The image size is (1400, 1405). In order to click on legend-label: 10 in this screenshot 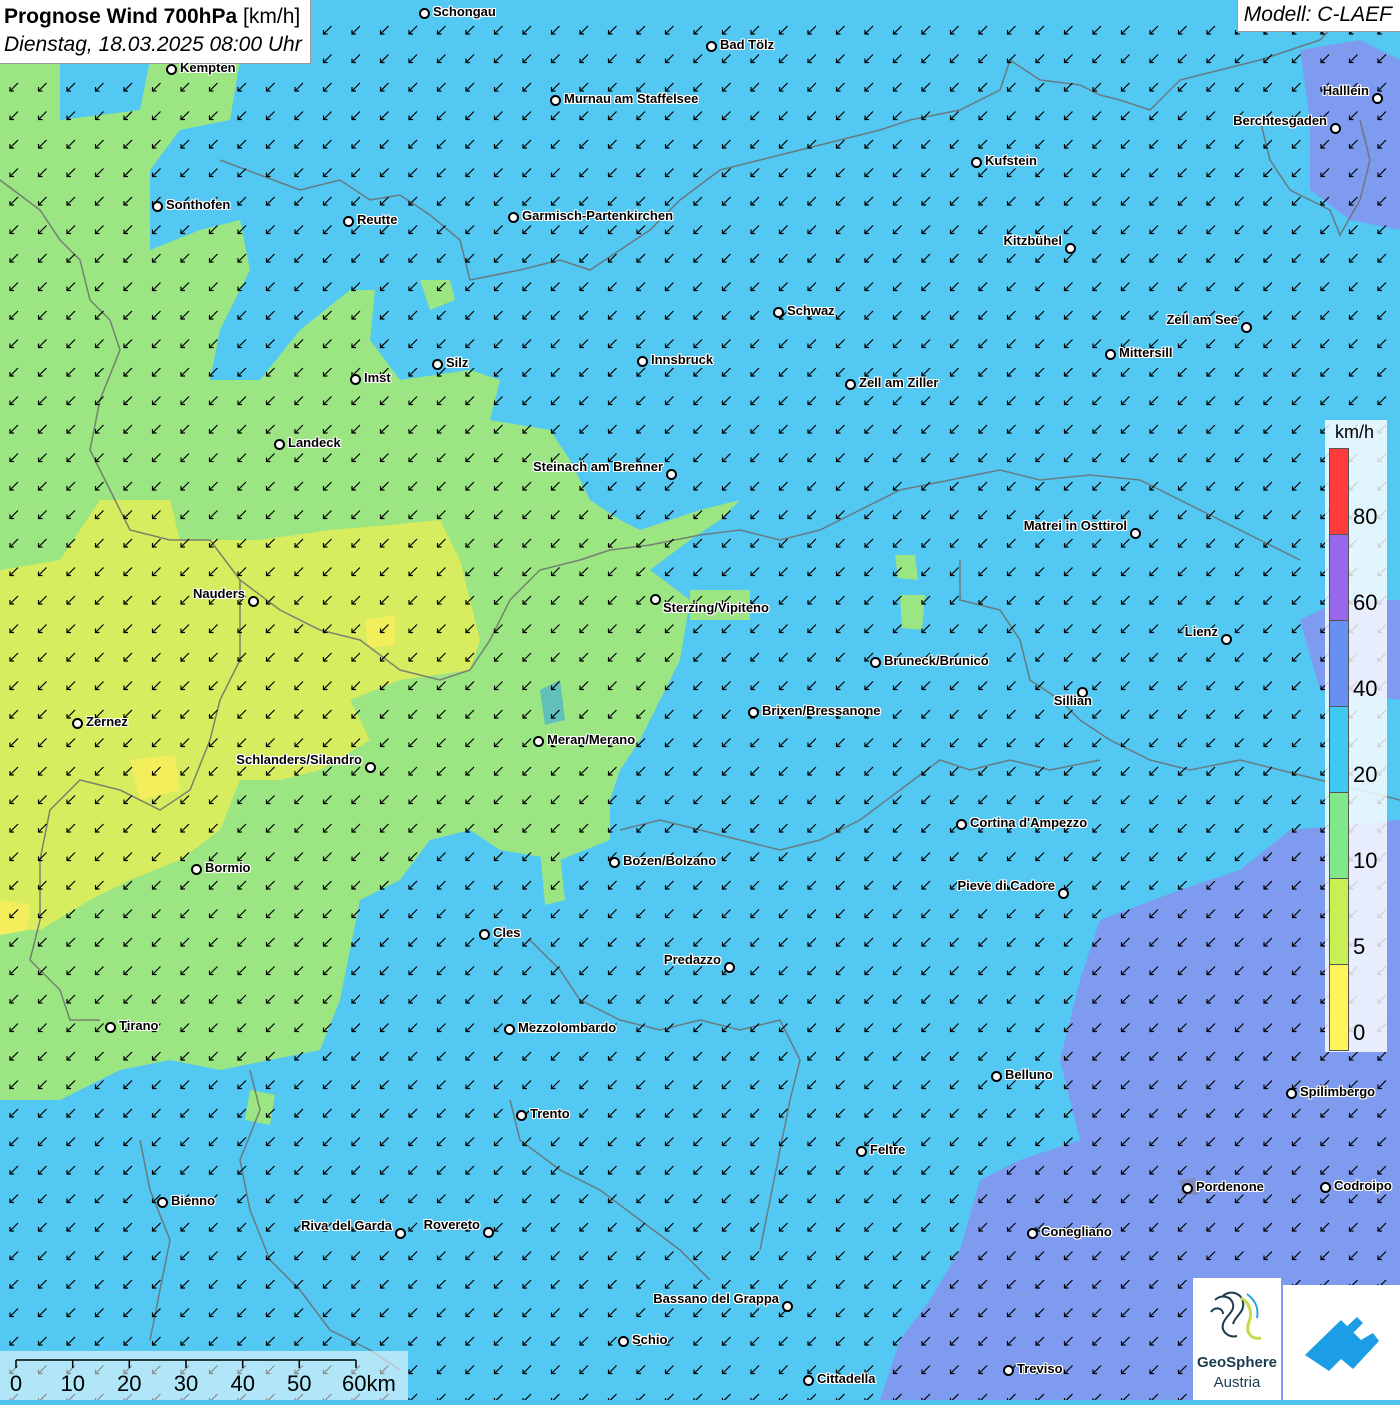, I will do `click(1365, 860)`.